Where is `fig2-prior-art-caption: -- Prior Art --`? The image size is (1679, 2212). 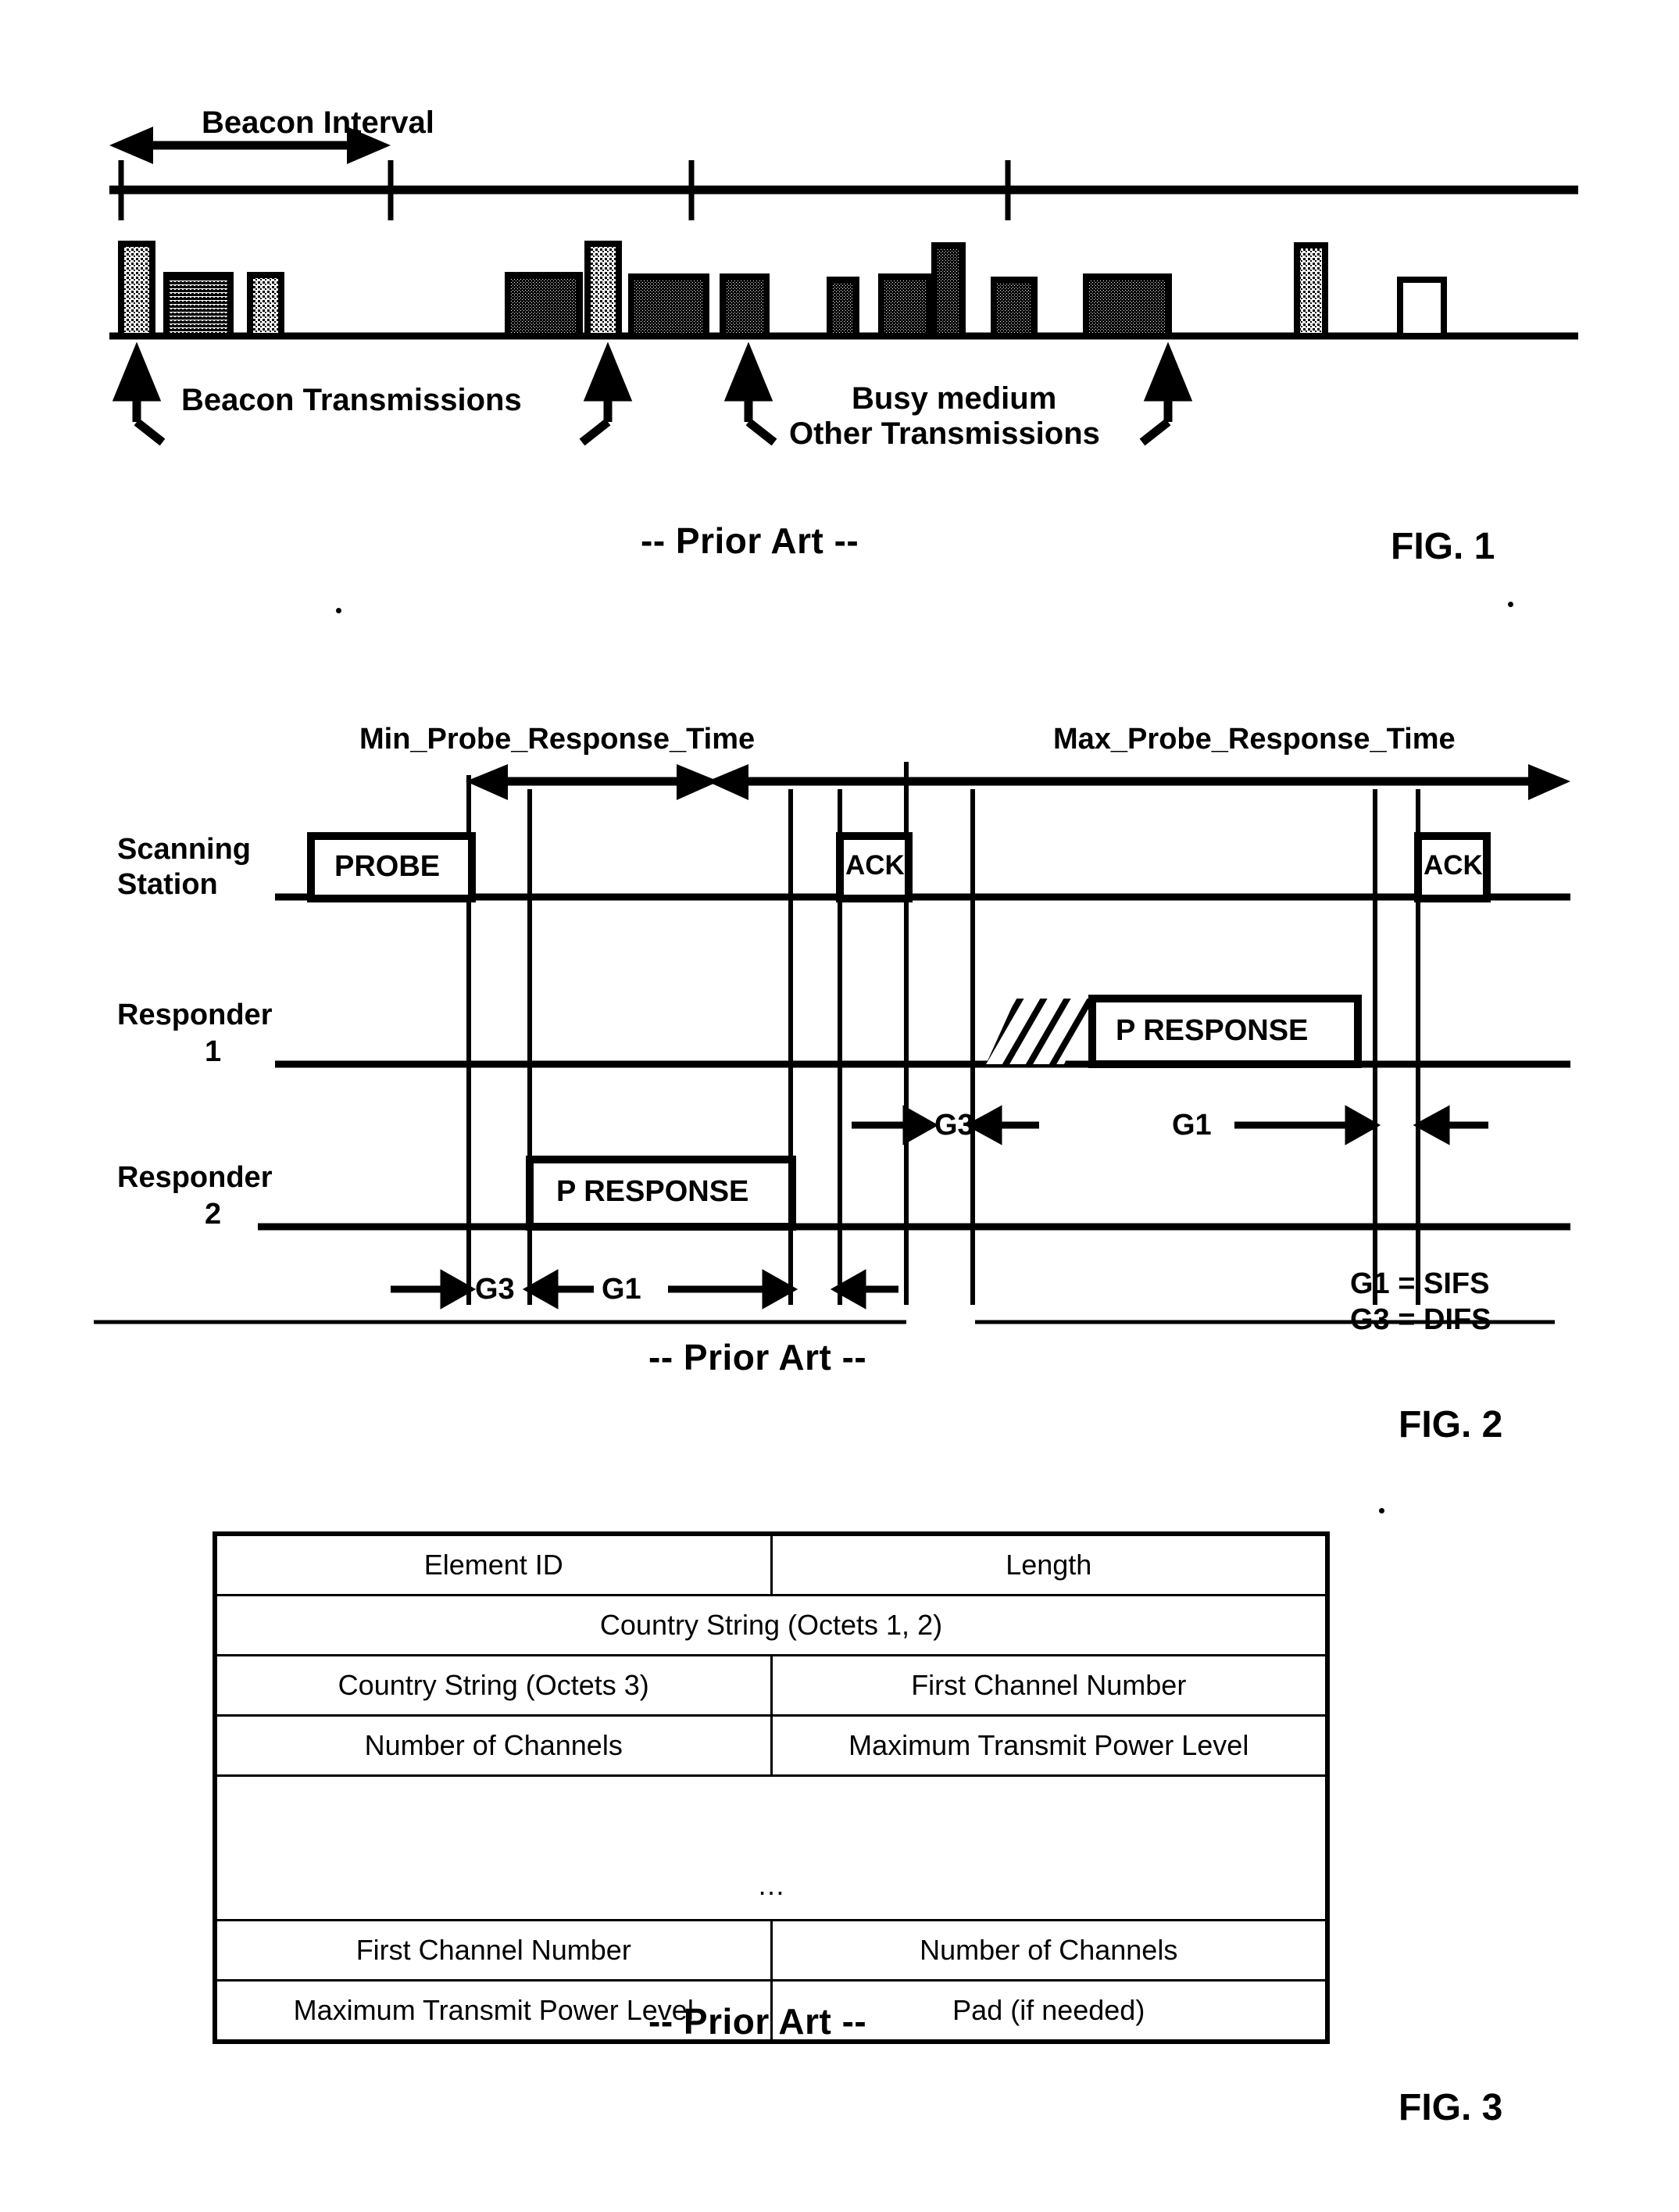 fig2-prior-art-caption: -- Prior Art -- is located at coordinates (757, 1357).